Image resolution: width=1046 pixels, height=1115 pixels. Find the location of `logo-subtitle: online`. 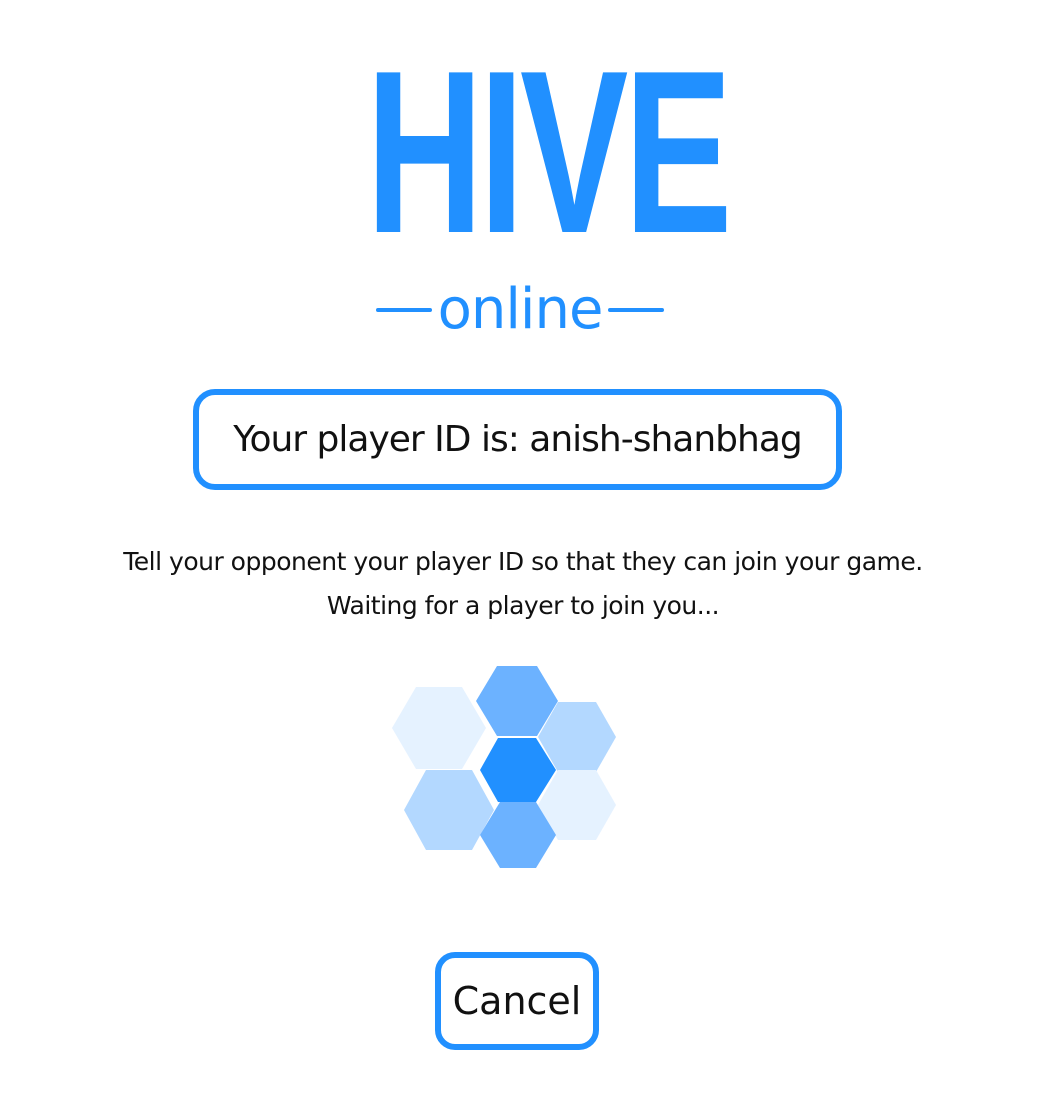

logo-subtitle: online is located at coordinates (520, 309).